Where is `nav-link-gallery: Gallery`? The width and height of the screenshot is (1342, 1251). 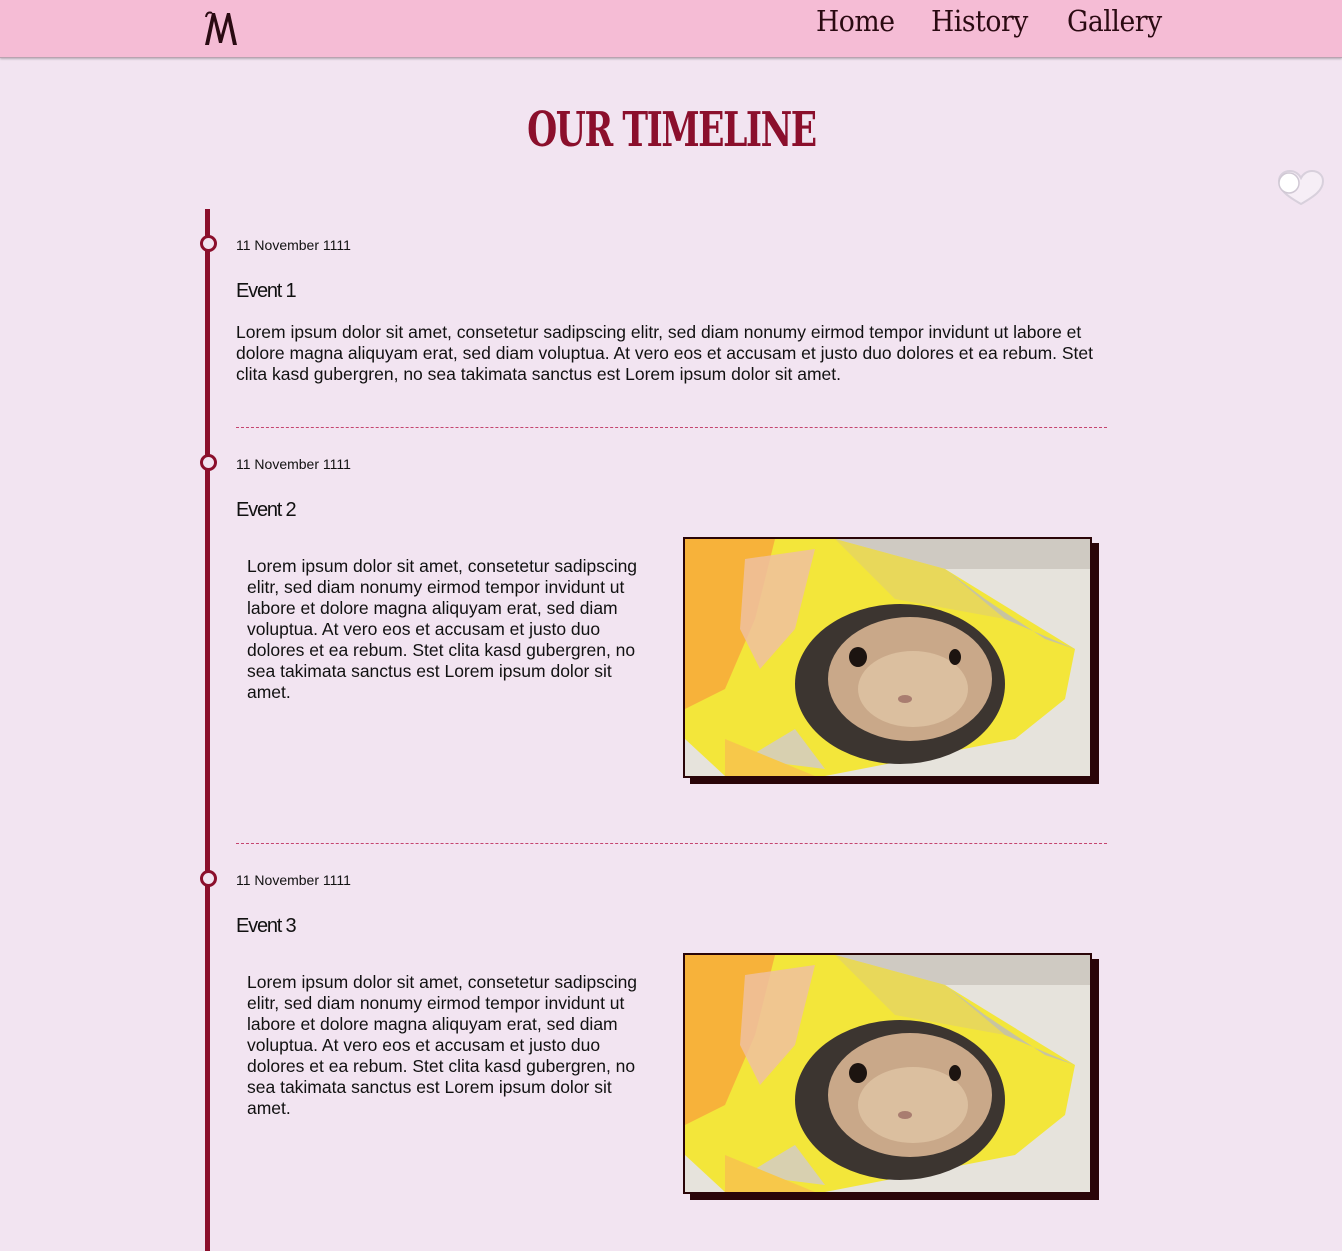
nav-link-gallery: Gallery is located at coordinates (1114, 21).